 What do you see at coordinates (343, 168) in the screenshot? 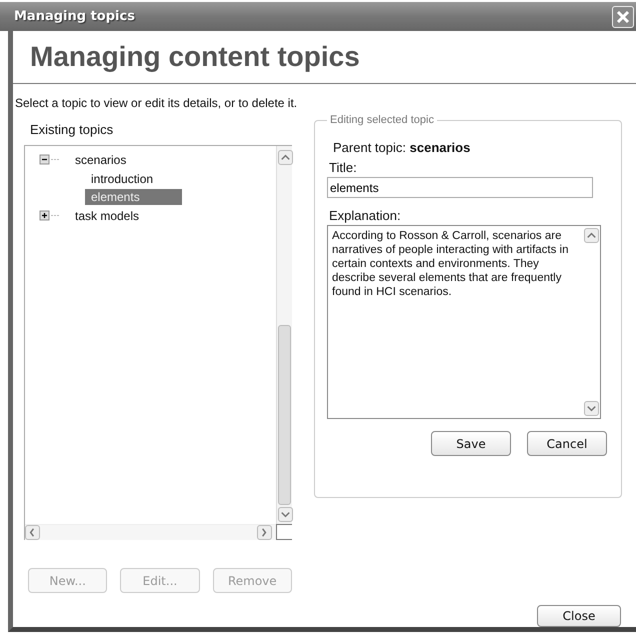
I see `field-label: Title:` at bounding box center [343, 168].